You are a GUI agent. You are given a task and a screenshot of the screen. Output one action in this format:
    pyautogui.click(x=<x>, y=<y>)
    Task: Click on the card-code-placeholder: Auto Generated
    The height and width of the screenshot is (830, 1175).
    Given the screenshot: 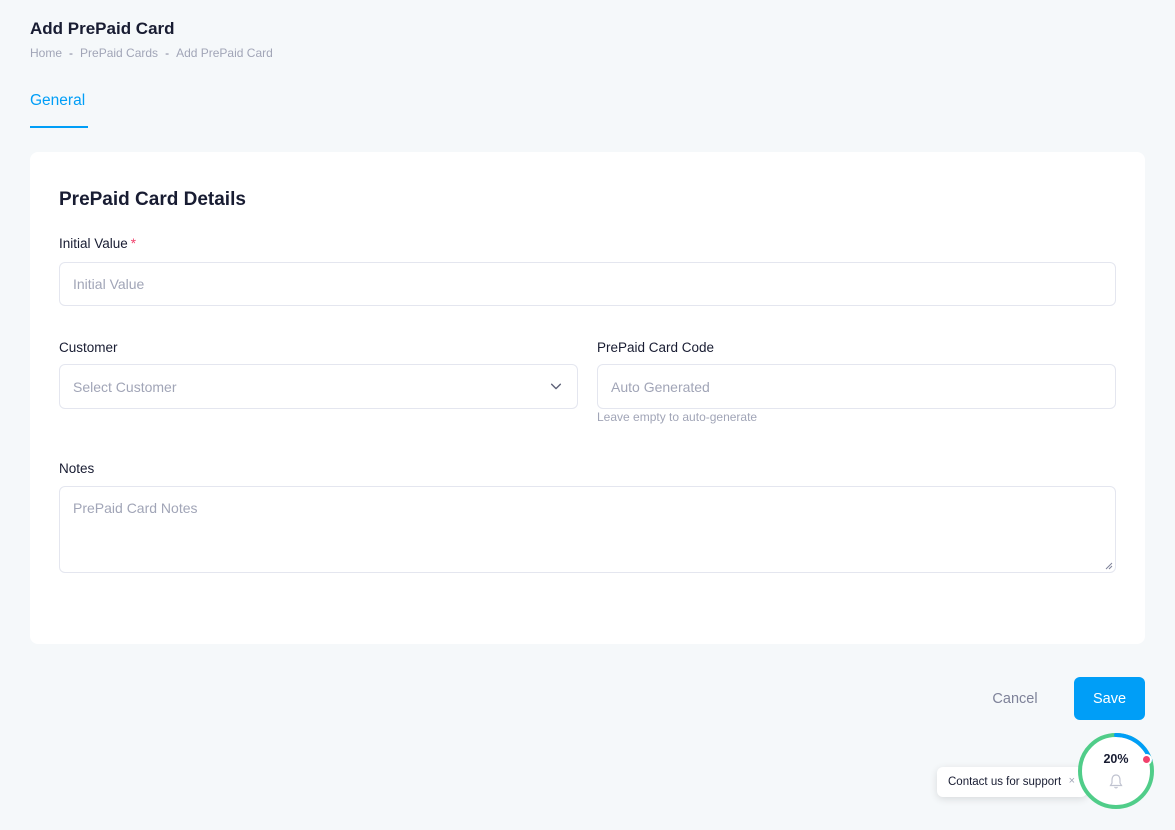 What is the action you would take?
    pyautogui.click(x=660, y=386)
    